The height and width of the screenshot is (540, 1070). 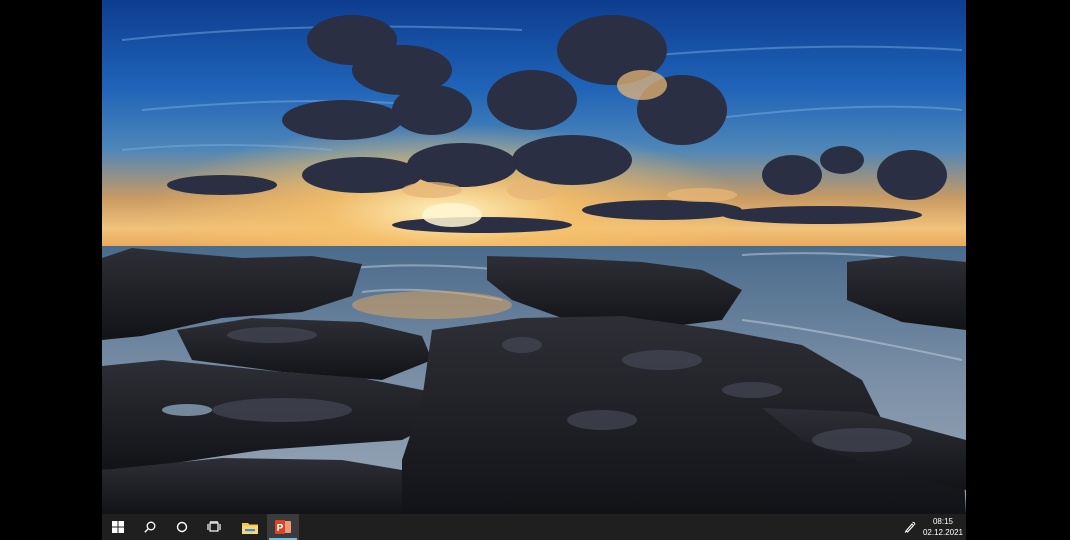 I want to click on task-view-icon, so click(x=214, y=526).